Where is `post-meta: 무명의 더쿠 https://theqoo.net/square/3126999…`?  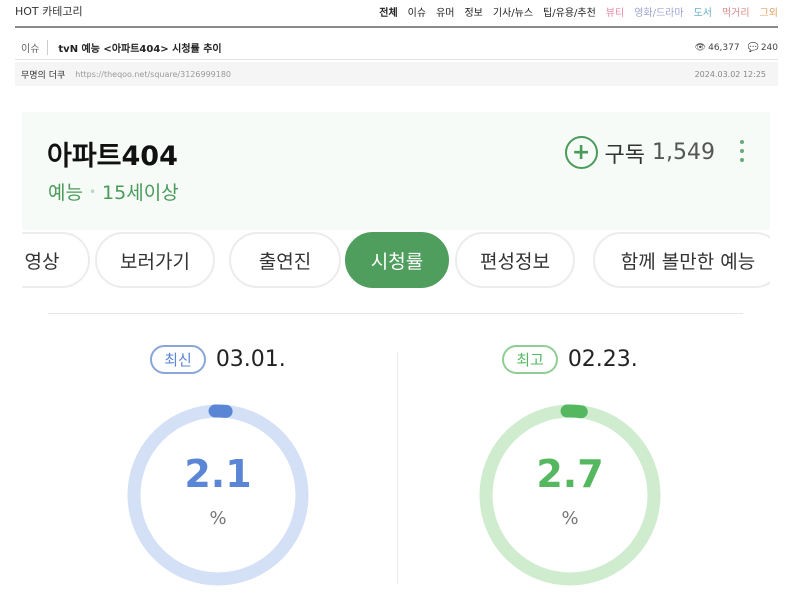
post-meta: 무명의 더쿠 https://theqoo.net/square/3126999… is located at coordinates (396, 74).